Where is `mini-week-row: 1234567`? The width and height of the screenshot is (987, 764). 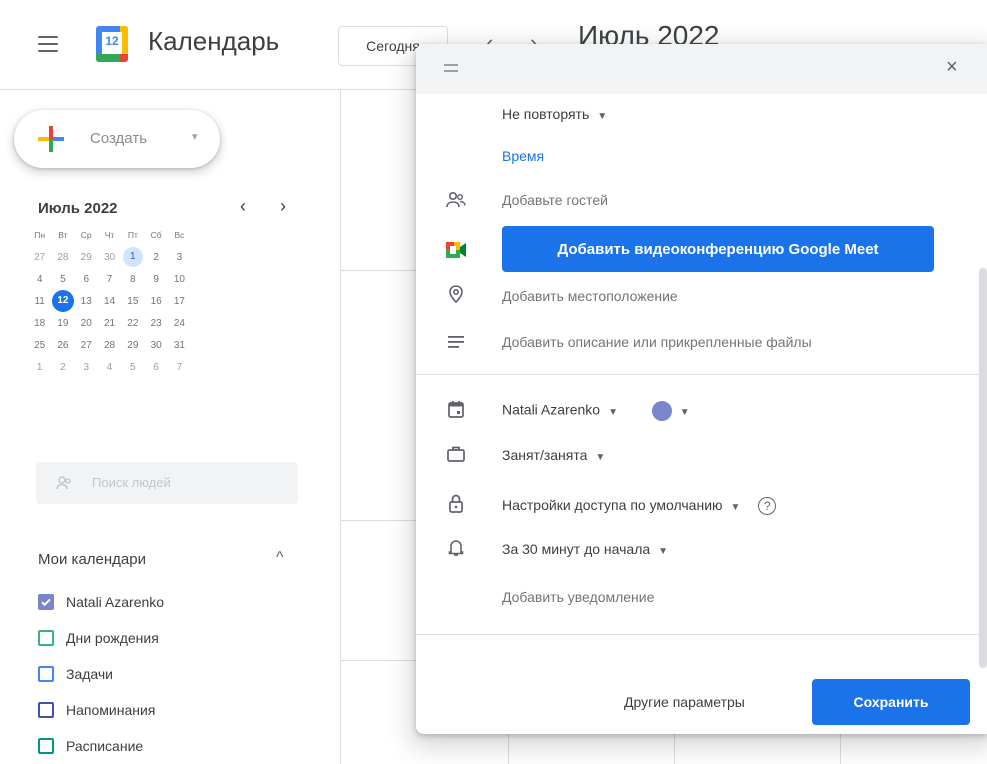 mini-week-row: 1234567 is located at coordinates (168, 367).